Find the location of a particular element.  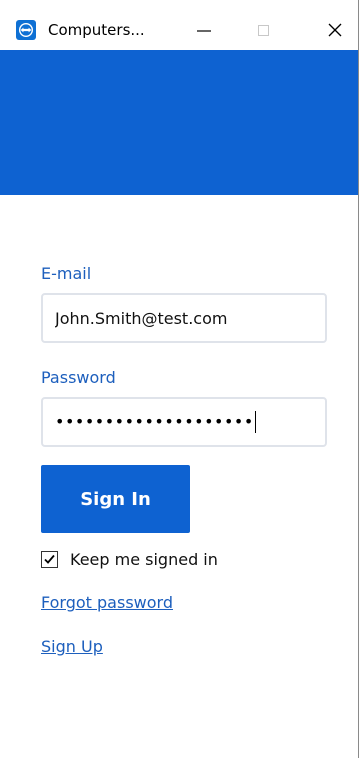

maximize-button is located at coordinates (264, 30).